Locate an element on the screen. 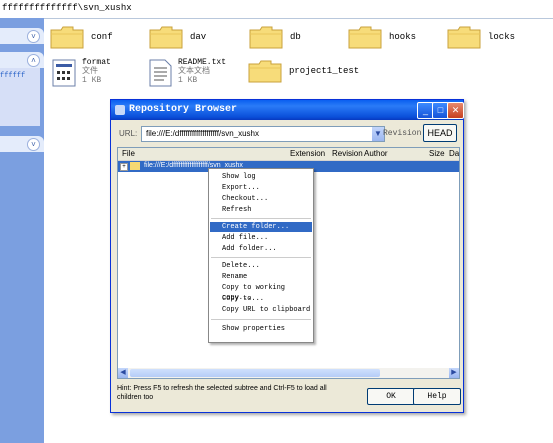 The image size is (553, 443). file-icon is located at coordinates (64, 73).